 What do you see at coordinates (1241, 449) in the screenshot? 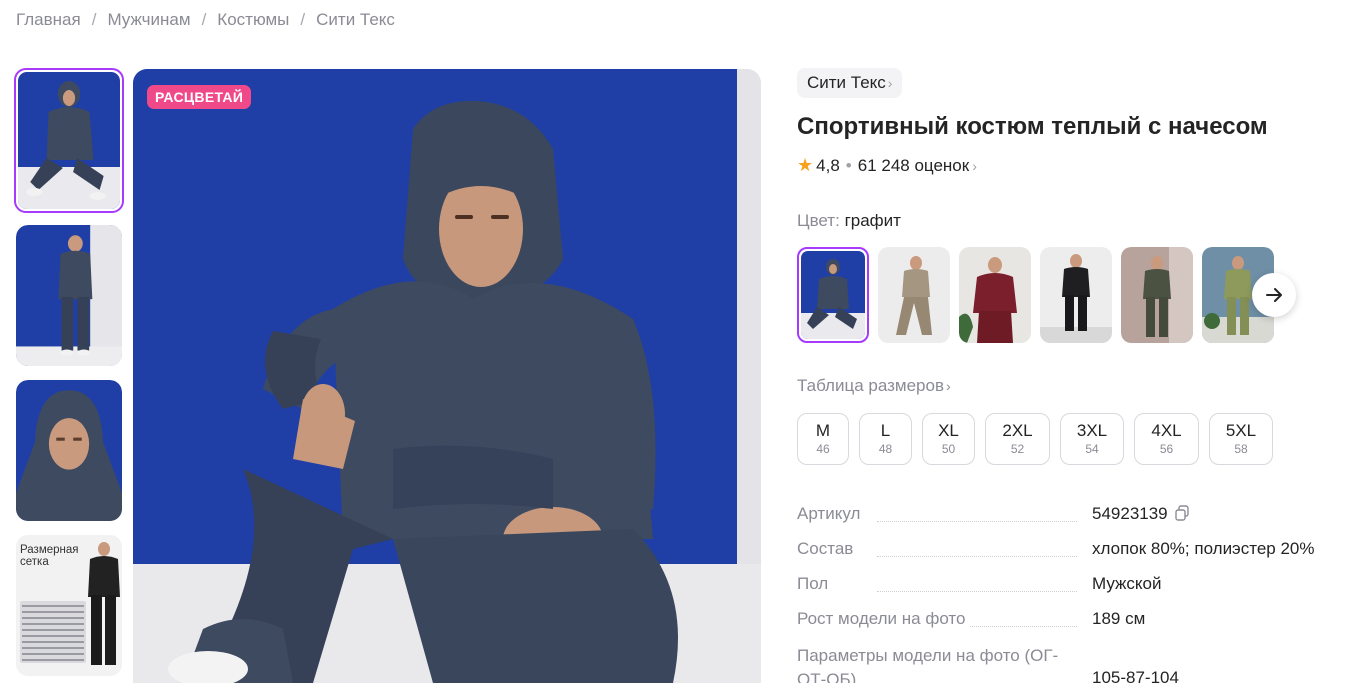
I see `size-ru: 58` at bounding box center [1241, 449].